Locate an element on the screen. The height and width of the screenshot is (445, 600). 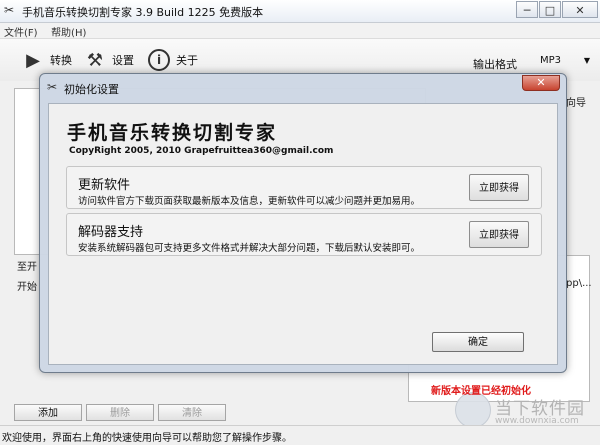
quick-guide-link: 向导 is located at coordinates (576, 101).